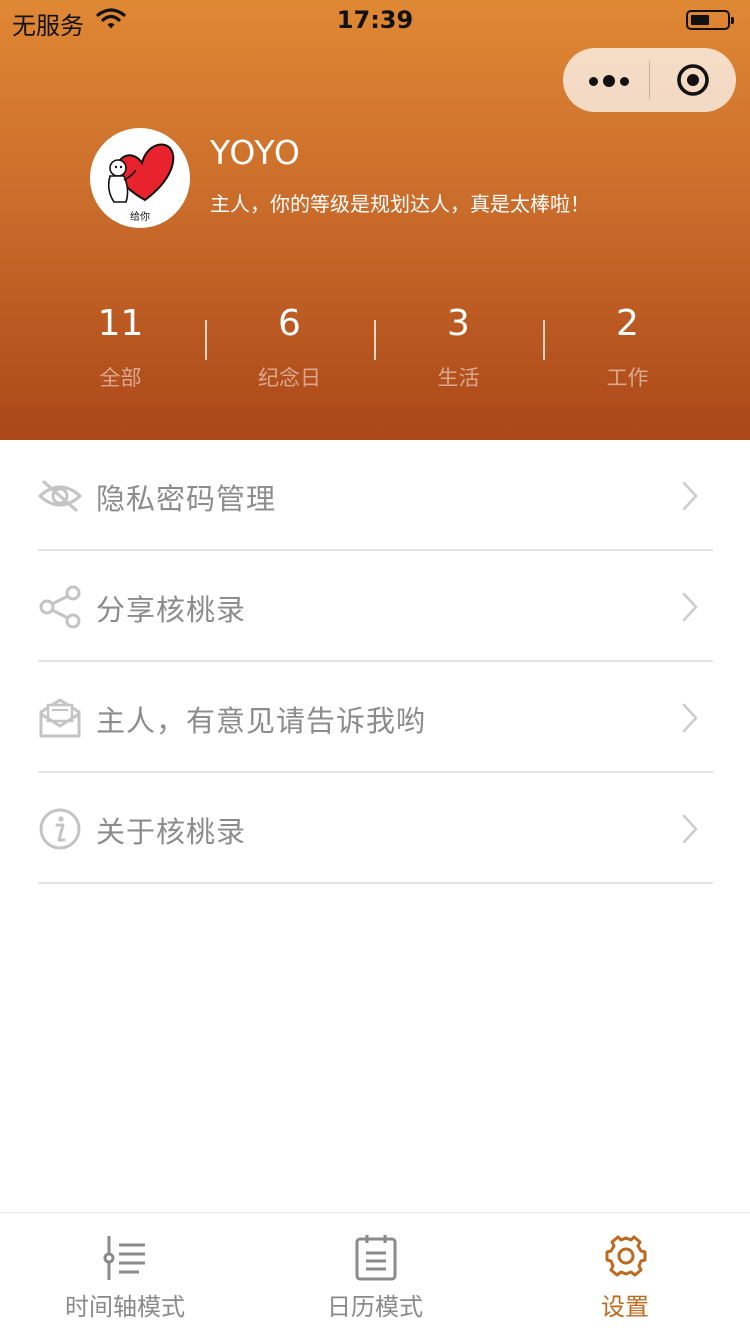 The height and width of the screenshot is (1335, 750). I want to click on stat-label: 生活, so click(458, 378).